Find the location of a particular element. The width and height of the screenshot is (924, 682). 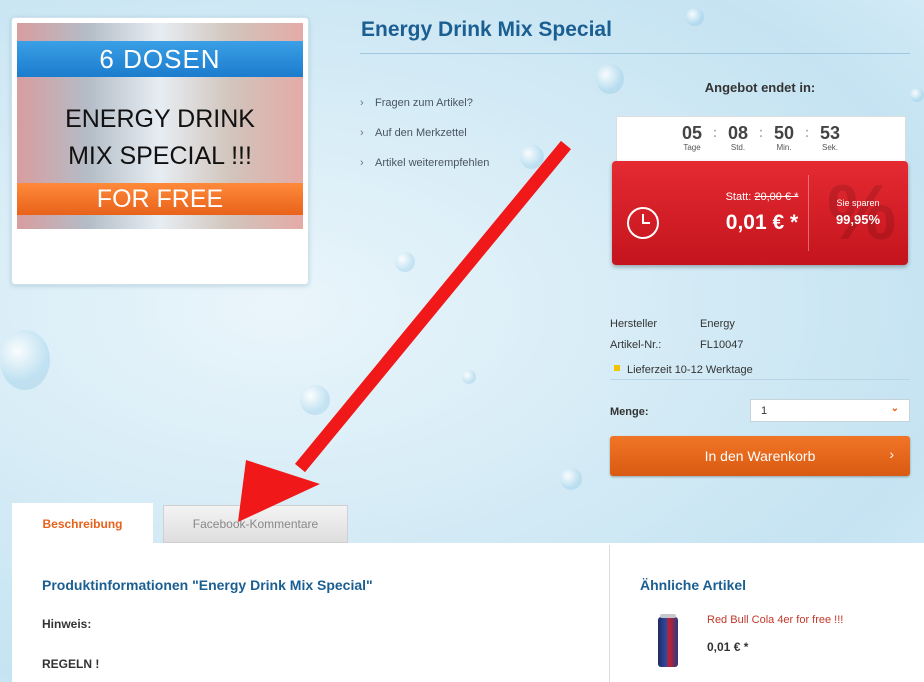

chevron-down-icon: ⌄ is located at coordinates (894, 408).